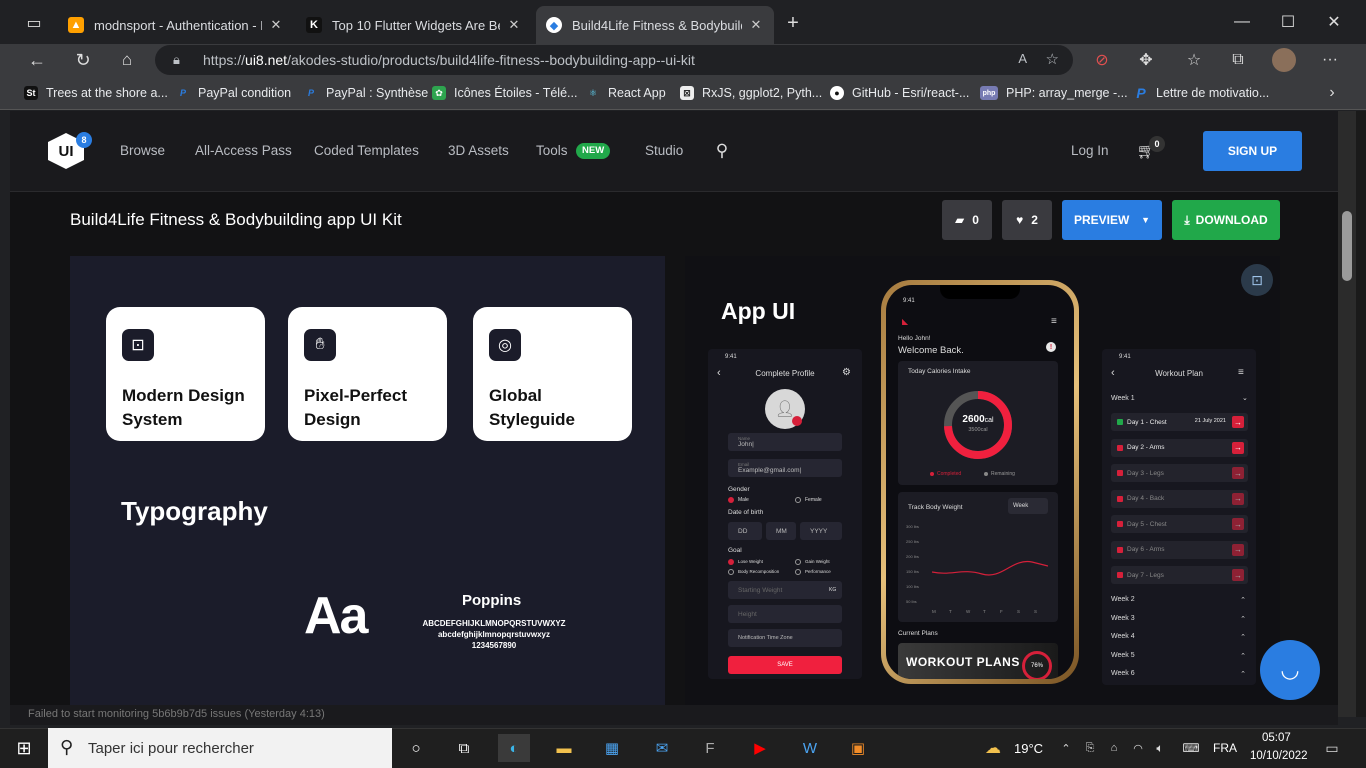  What do you see at coordinates (1179, 447) in the screenshot?
I see `workout-day-row: Day 2 - Arms →` at bounding box center [1179, 447].